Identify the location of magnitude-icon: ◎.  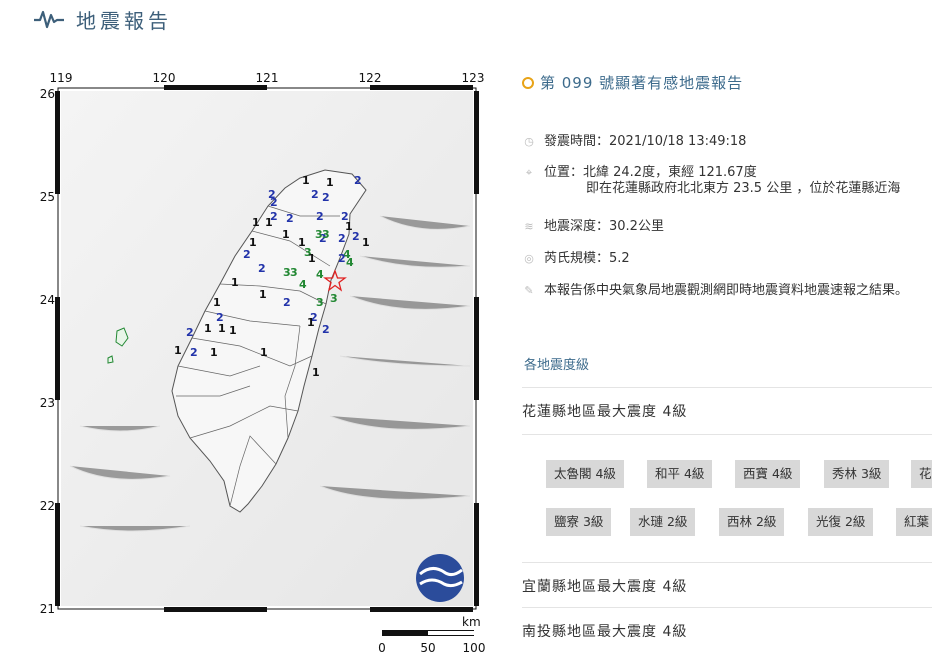
(529, 258).